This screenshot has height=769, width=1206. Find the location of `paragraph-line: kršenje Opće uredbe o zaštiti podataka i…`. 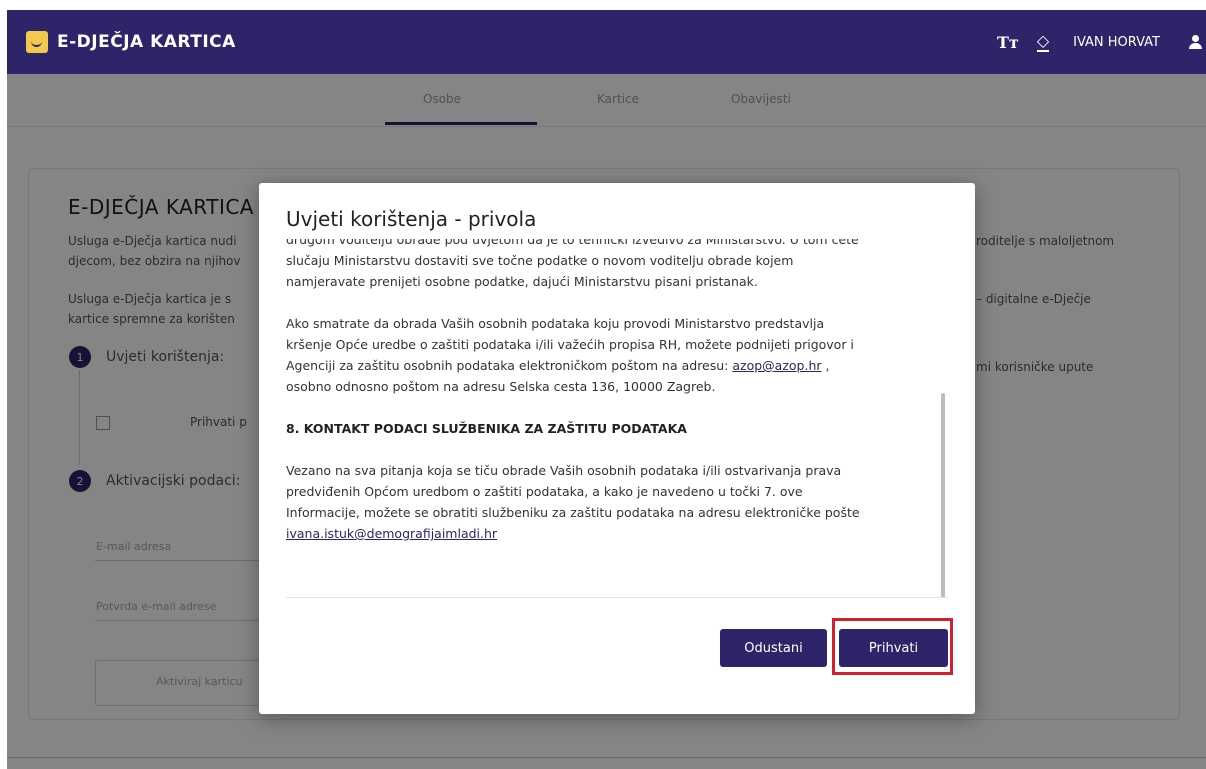

paragraph-line: kršenje Opće uredbe o zaštiti podataka i… is located at coordinates (570, 344).